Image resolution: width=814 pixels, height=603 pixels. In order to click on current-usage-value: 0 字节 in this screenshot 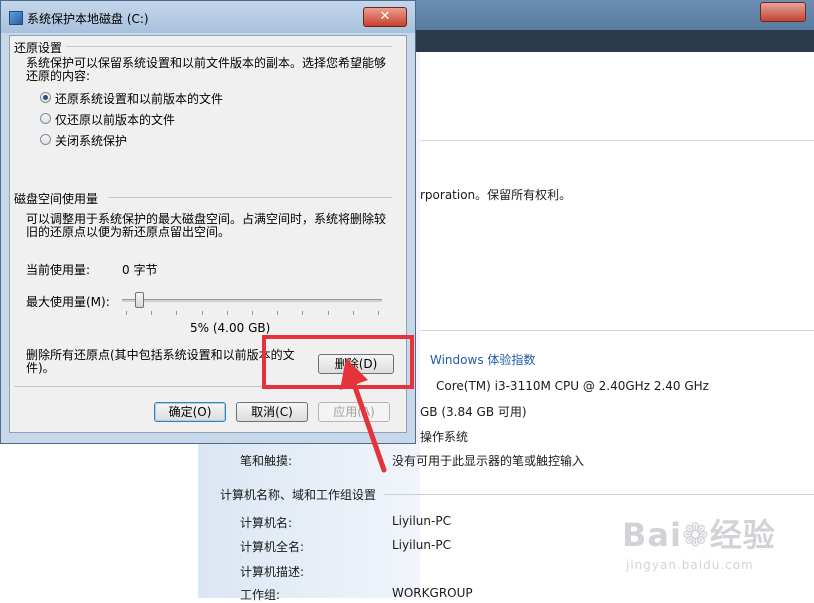, I will do `click(140, 270)`.